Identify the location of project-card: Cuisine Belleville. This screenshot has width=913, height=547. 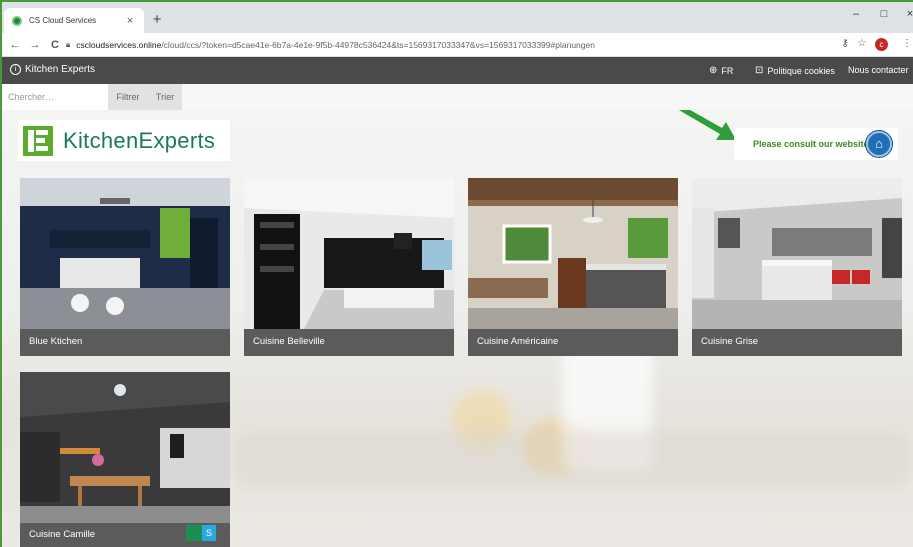
(349, 267).